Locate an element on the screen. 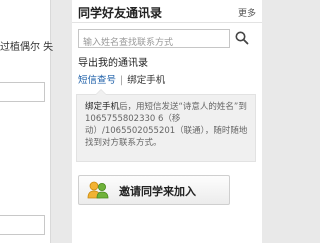 Image resolution: width=320 pixels, height=243 pixels. people-icon is located at coordinates (98, 190).